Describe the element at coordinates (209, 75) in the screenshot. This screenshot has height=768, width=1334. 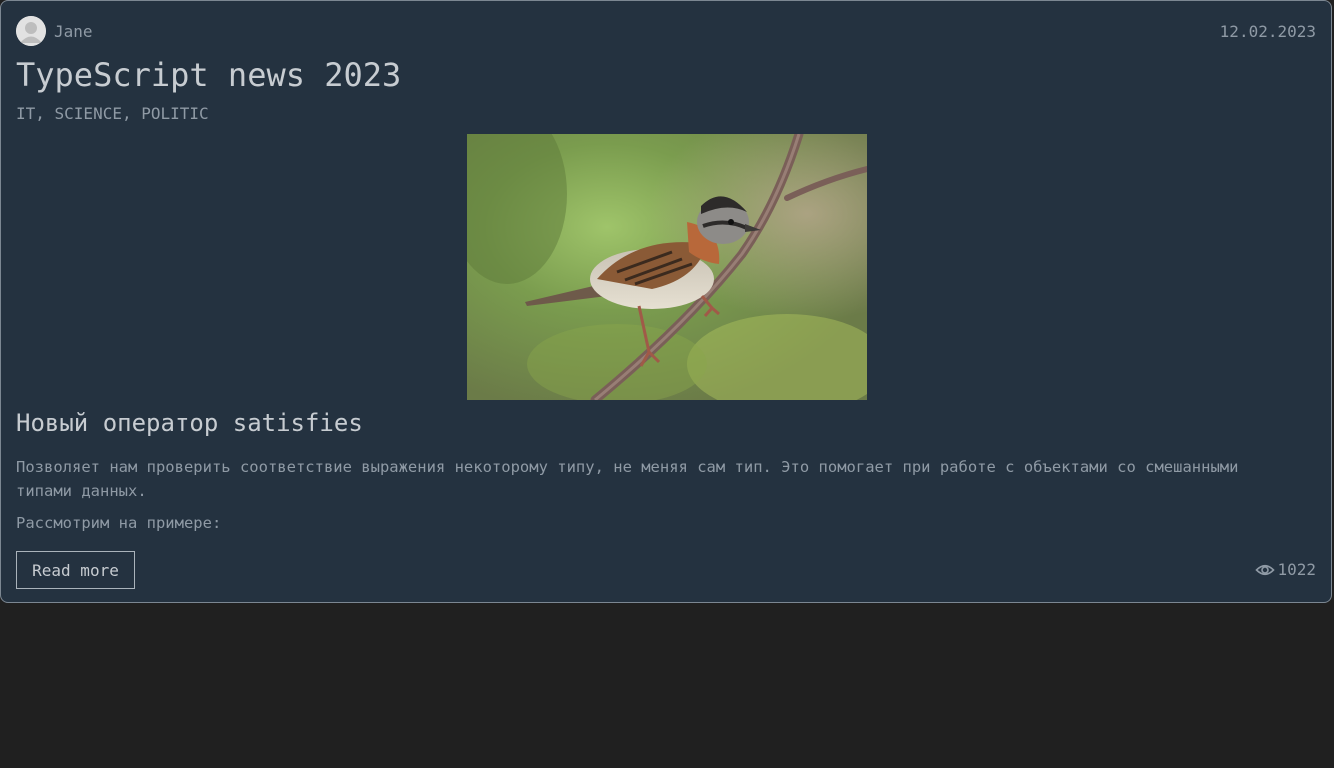
I see `post-title: TypeScript news 2023` at that location.